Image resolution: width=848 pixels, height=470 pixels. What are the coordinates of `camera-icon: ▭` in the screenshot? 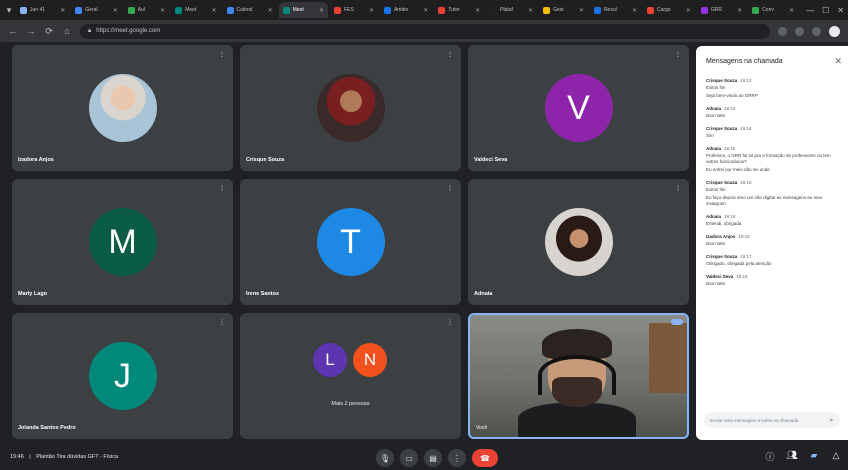 It's located at (409, 458).